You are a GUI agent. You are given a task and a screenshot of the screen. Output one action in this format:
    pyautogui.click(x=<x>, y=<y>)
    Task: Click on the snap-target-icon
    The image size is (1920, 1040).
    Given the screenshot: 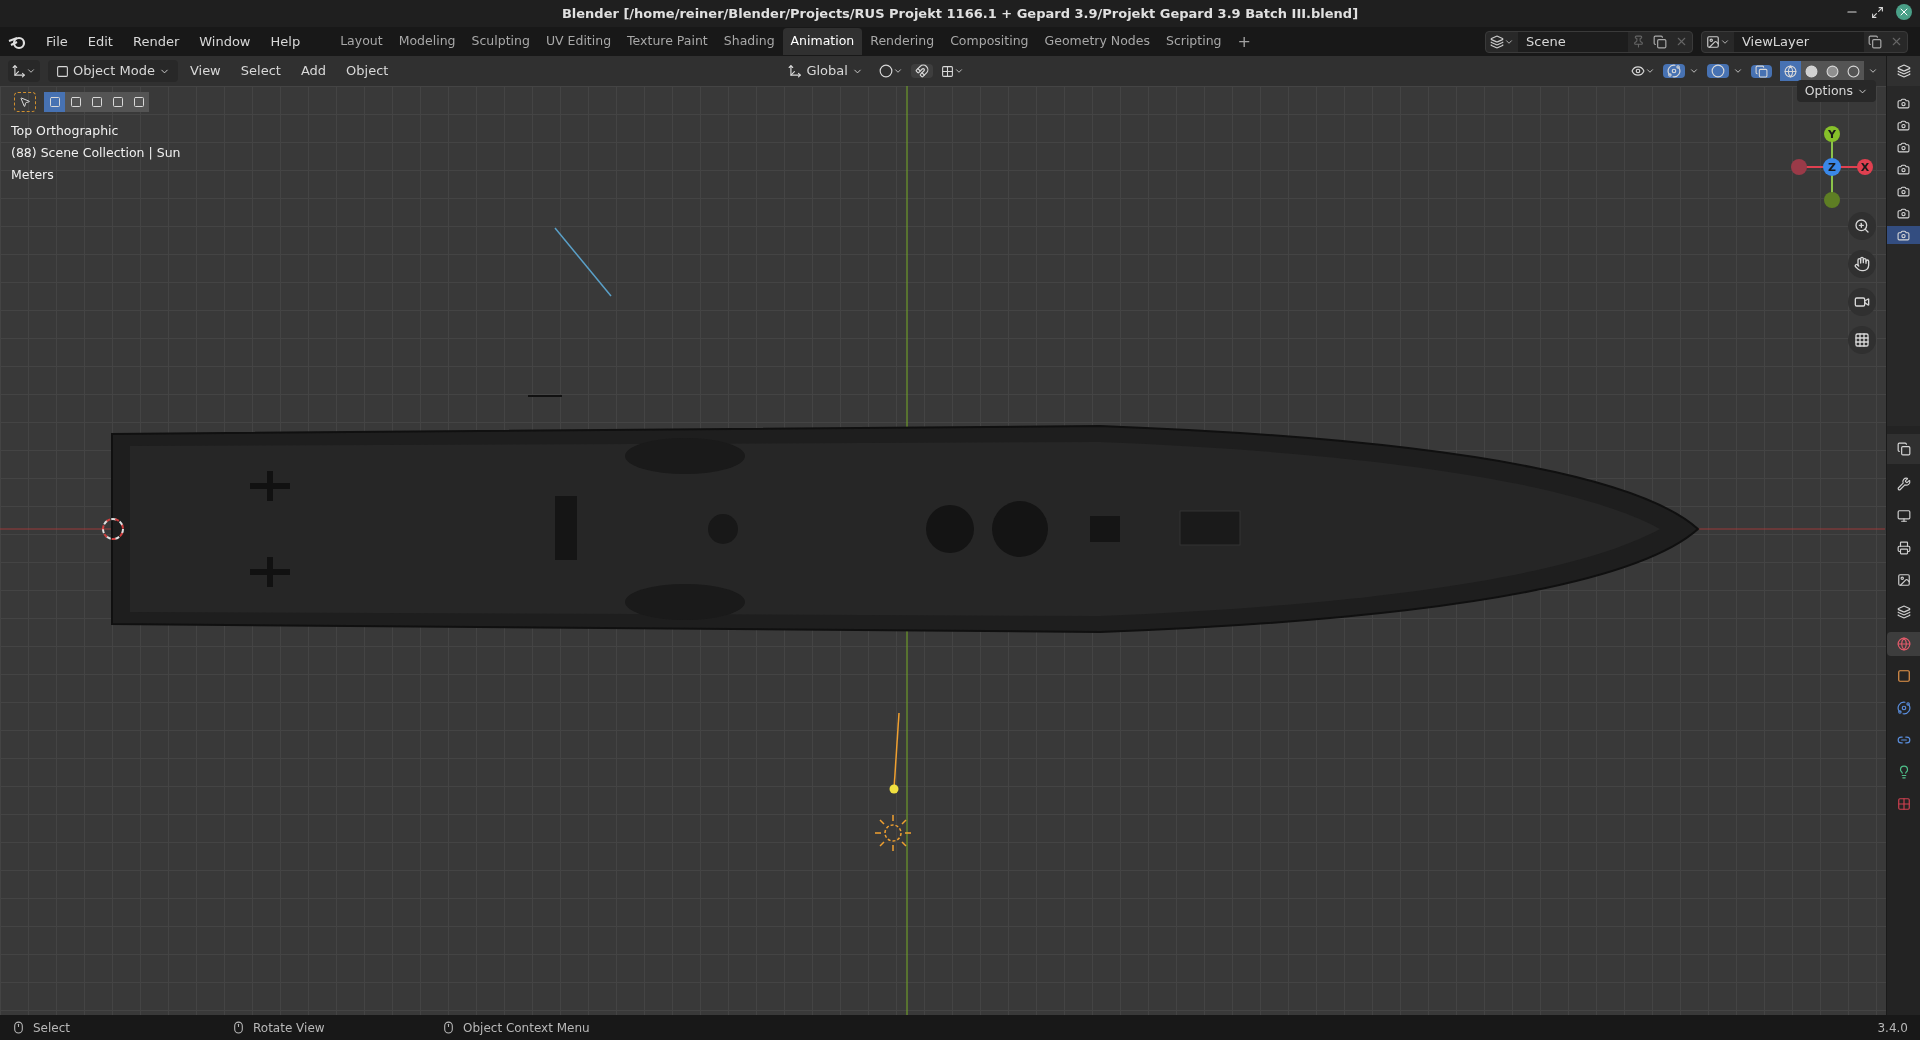 What is the action you would take?
    pyautogui.click(x=947, y=71)
    